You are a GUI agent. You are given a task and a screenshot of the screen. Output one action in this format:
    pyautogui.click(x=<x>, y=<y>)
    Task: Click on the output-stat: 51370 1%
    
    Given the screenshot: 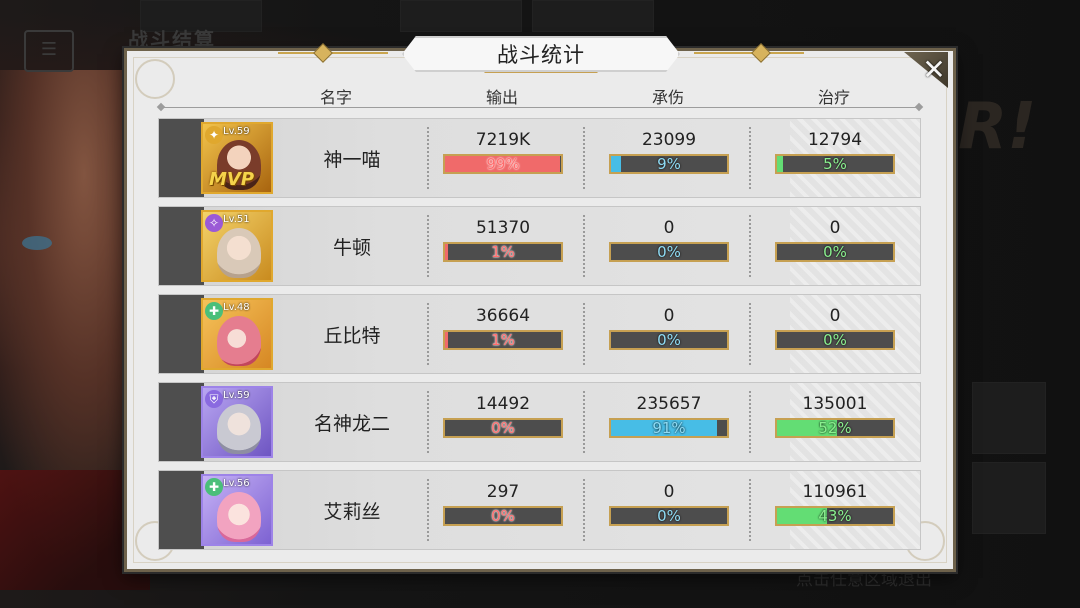 What is the action you would take?
    pyautogui.click(x=503, y=239)
    